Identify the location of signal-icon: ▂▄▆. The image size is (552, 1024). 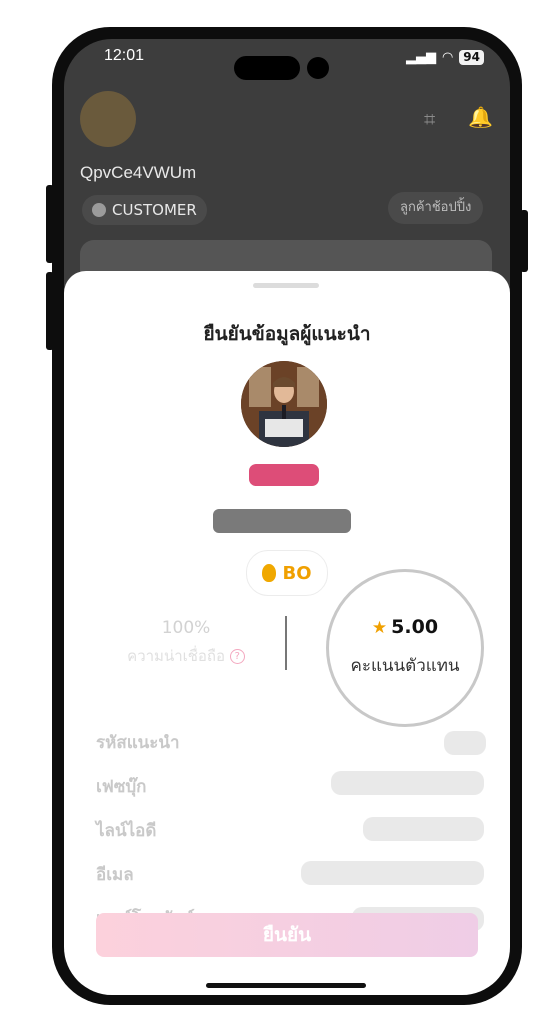
(420, 57).